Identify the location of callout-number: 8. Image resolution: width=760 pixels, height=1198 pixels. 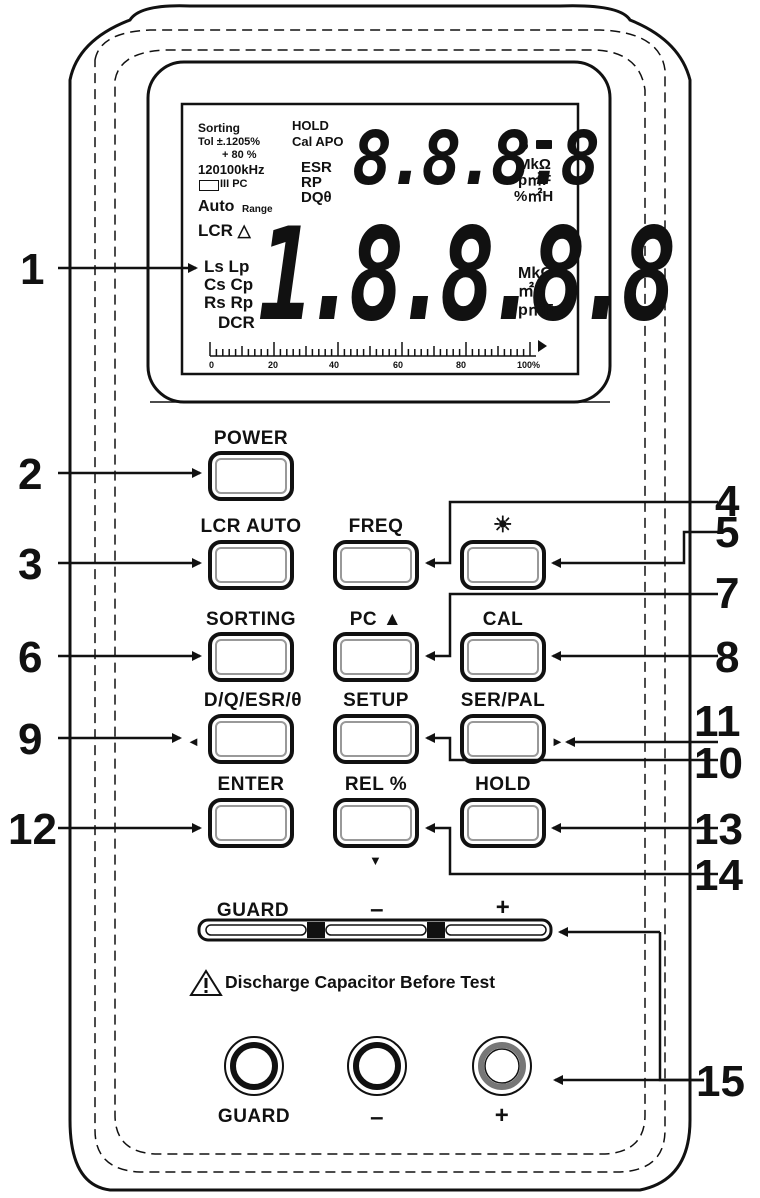
(727, 657).